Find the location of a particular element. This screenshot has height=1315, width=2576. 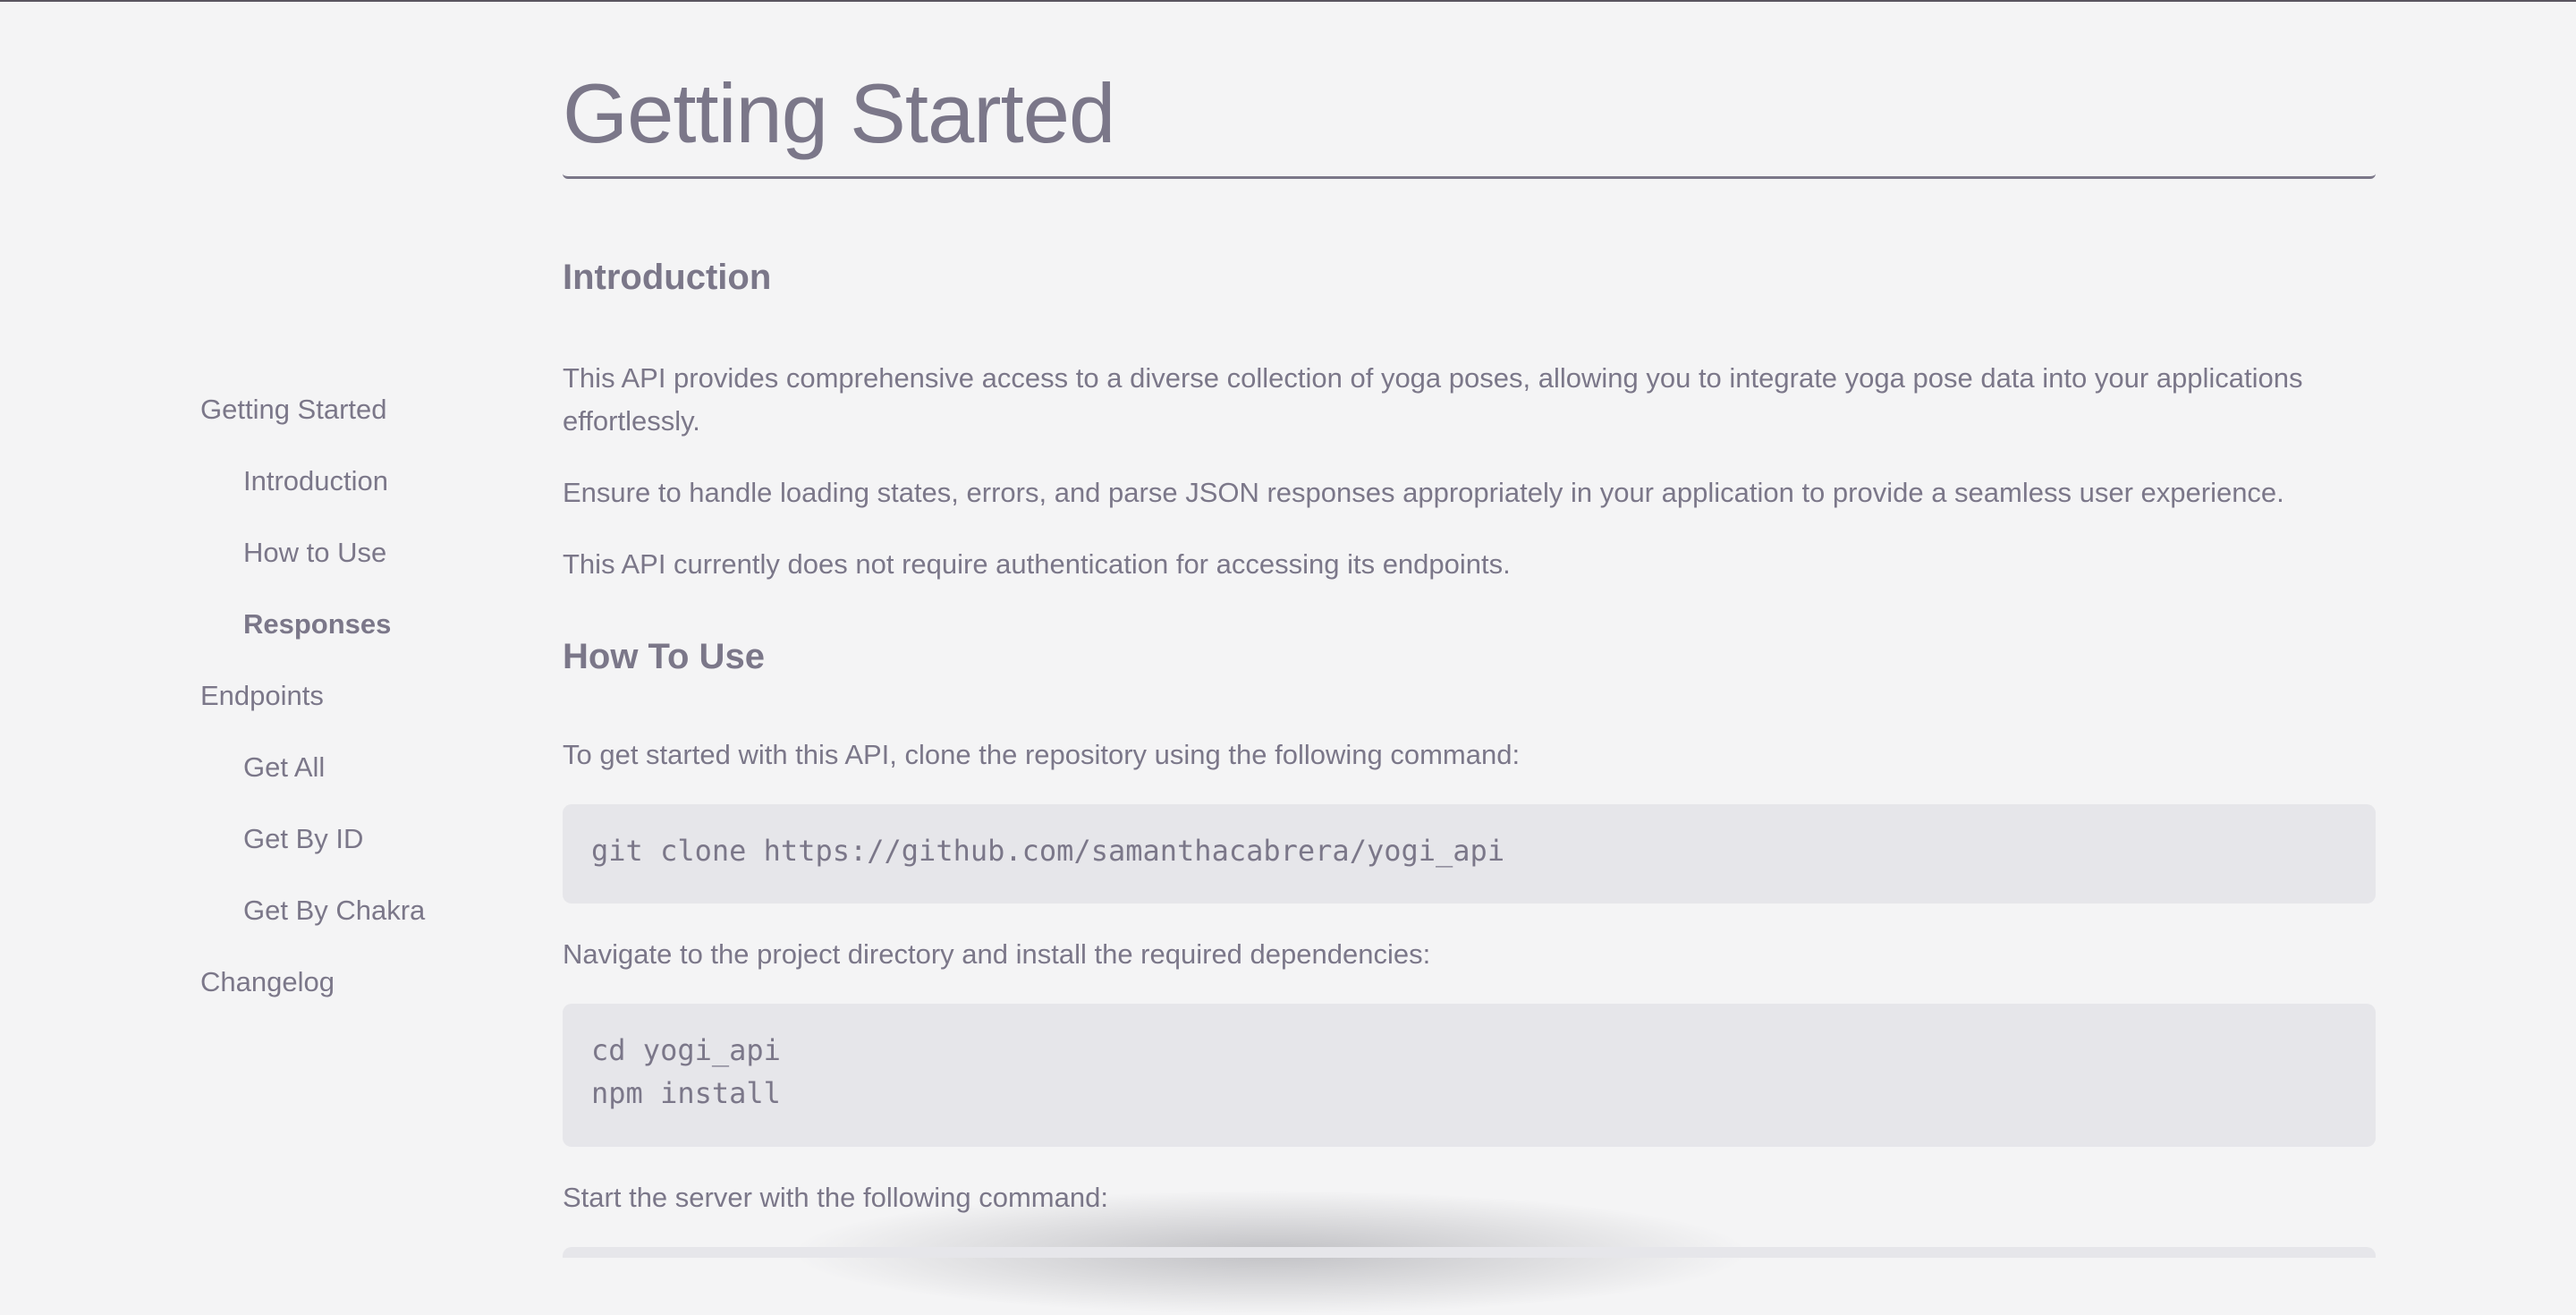

sidebar-item-introduction: Introduction is located at coordinates (361, 481).